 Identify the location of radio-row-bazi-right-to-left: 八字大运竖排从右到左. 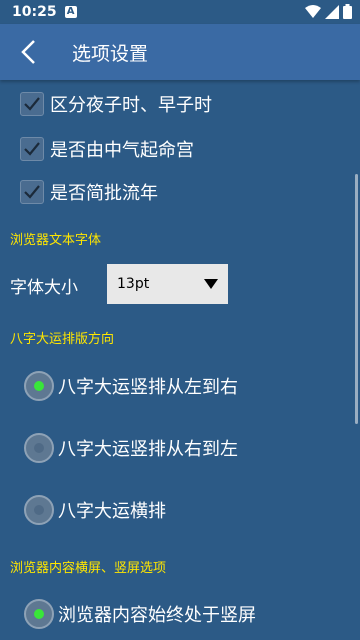
(131, 448).